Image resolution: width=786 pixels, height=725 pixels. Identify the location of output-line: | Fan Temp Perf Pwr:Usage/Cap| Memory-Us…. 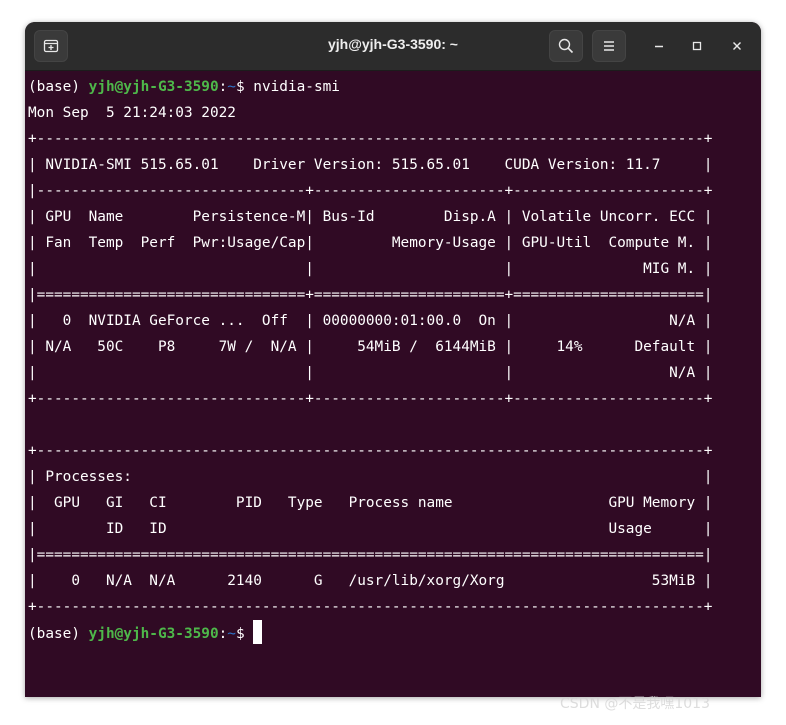
(370, 243).